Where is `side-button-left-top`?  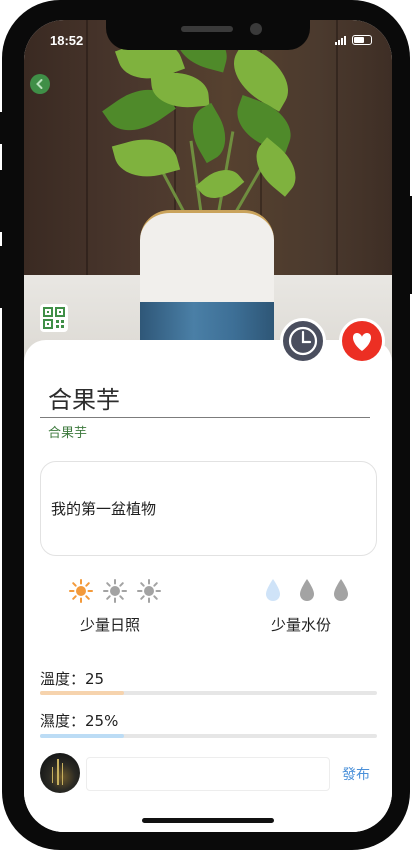 side-button-left-top is located at coordinates (2, 128).